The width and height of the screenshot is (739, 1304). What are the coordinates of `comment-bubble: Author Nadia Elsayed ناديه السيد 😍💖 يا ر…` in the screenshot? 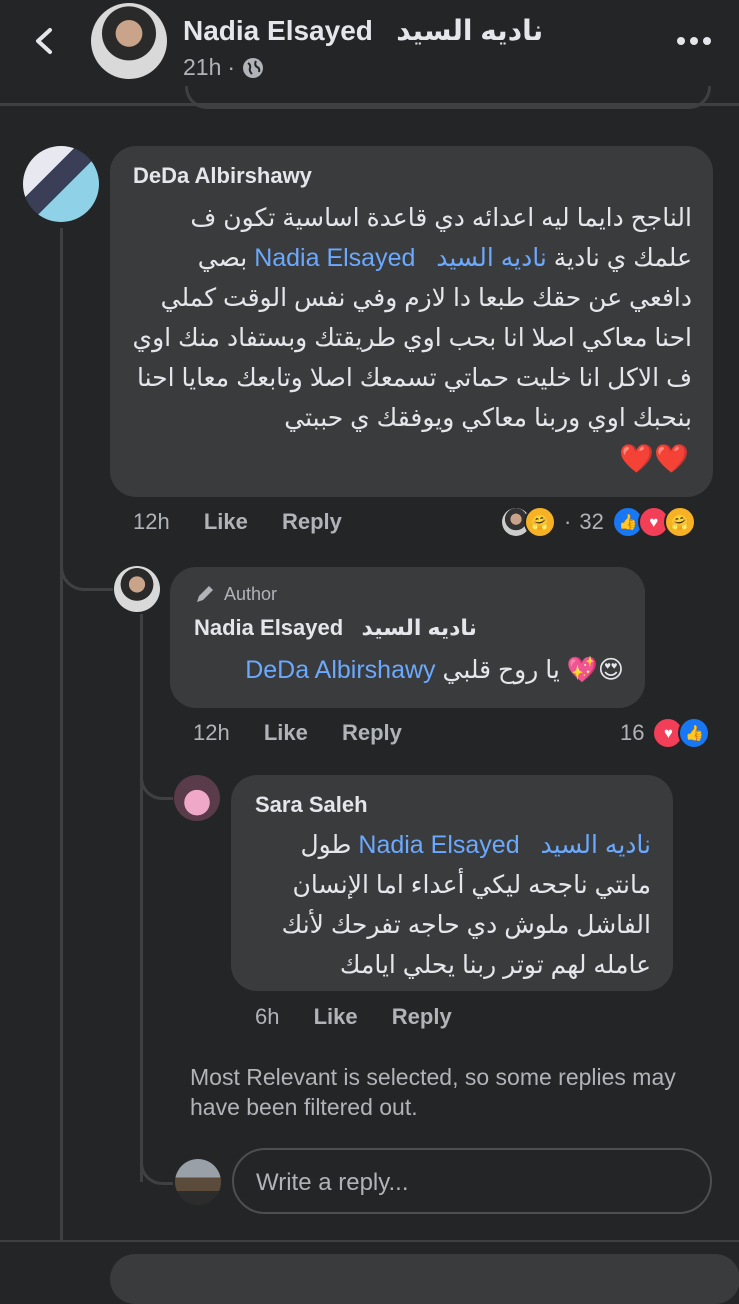 It's located at (407, 637).